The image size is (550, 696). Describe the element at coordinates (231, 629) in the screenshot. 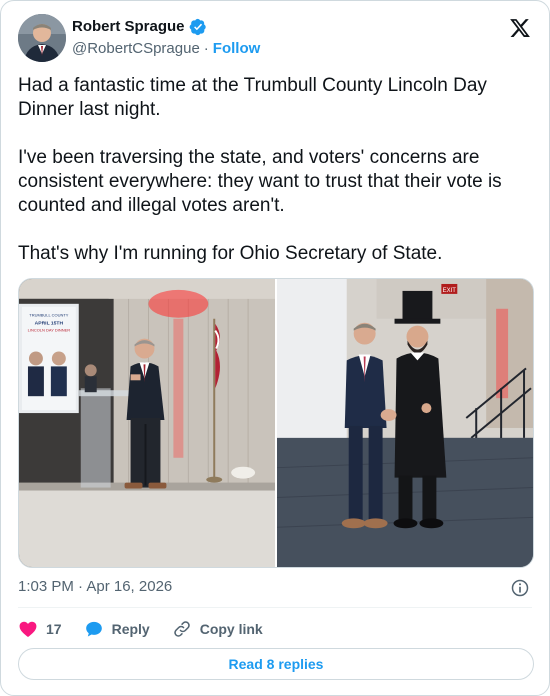

I see `copy-link-label: Copy link` at that location.